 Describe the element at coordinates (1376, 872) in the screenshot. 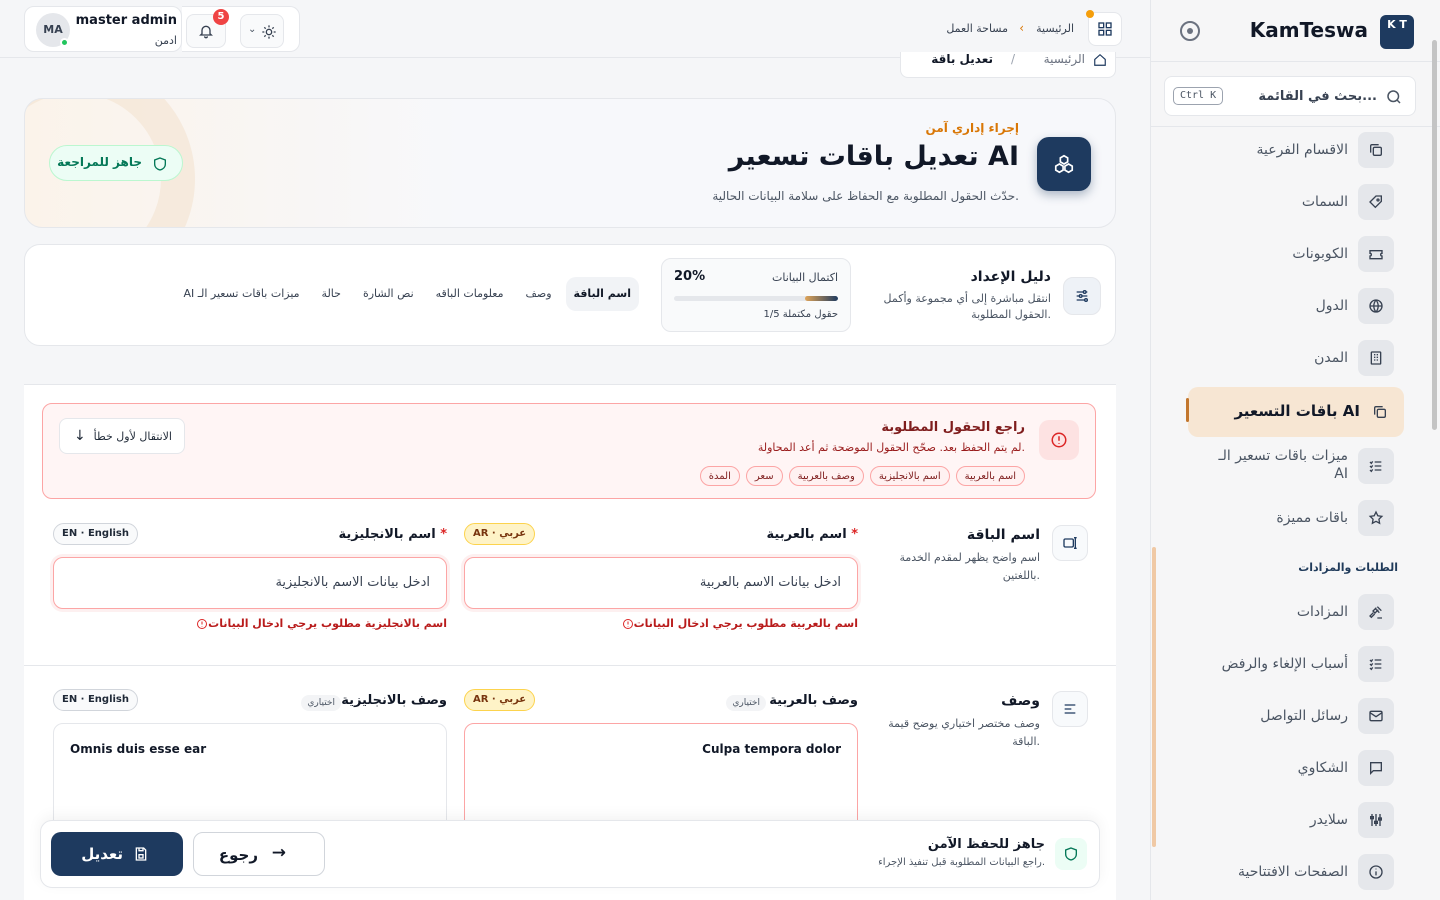

I see `info-icon` at that location.